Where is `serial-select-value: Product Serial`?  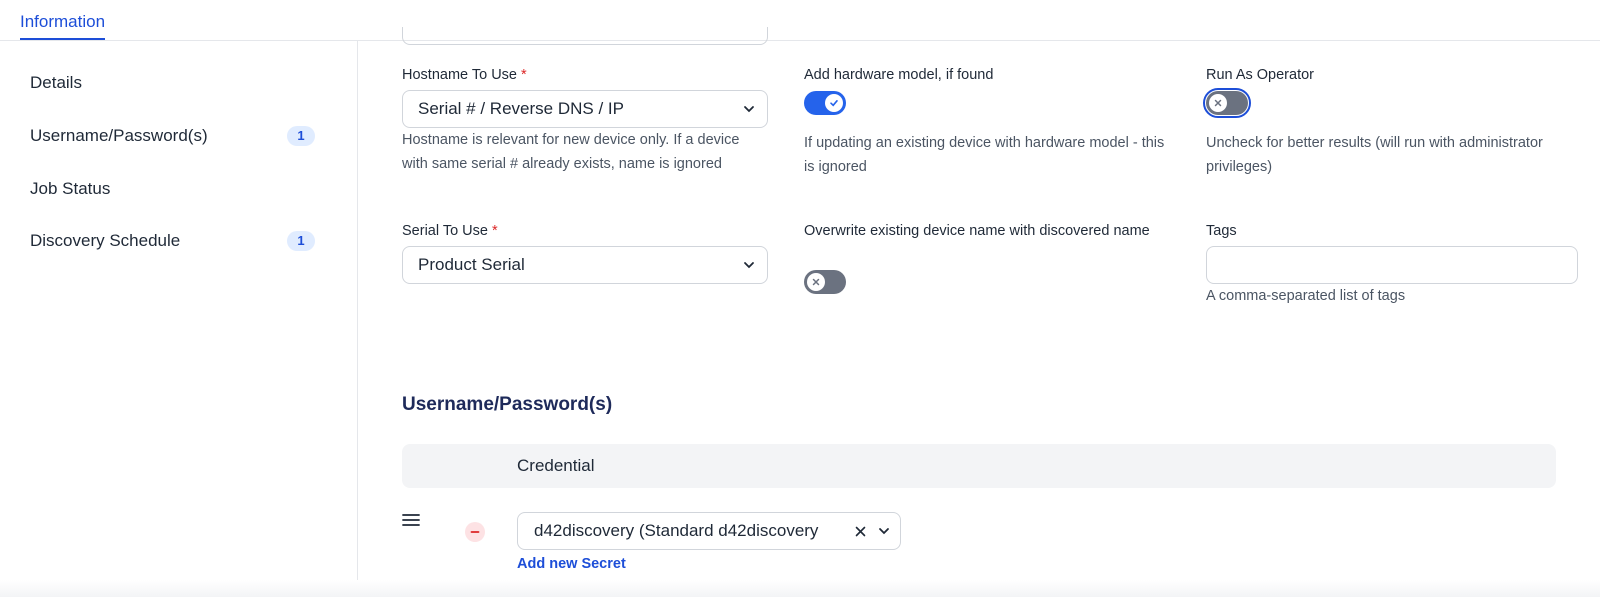 serial-select-value: Product Serial is located at coordinates (471, 264).